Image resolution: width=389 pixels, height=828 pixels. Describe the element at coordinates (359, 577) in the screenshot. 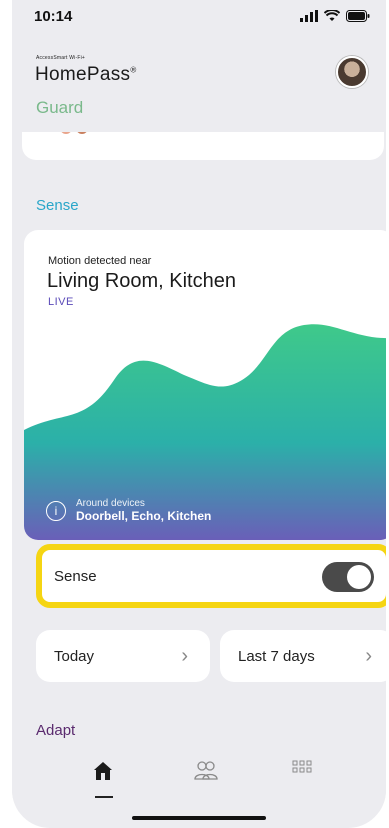

I see `toggle-knob` at that location.